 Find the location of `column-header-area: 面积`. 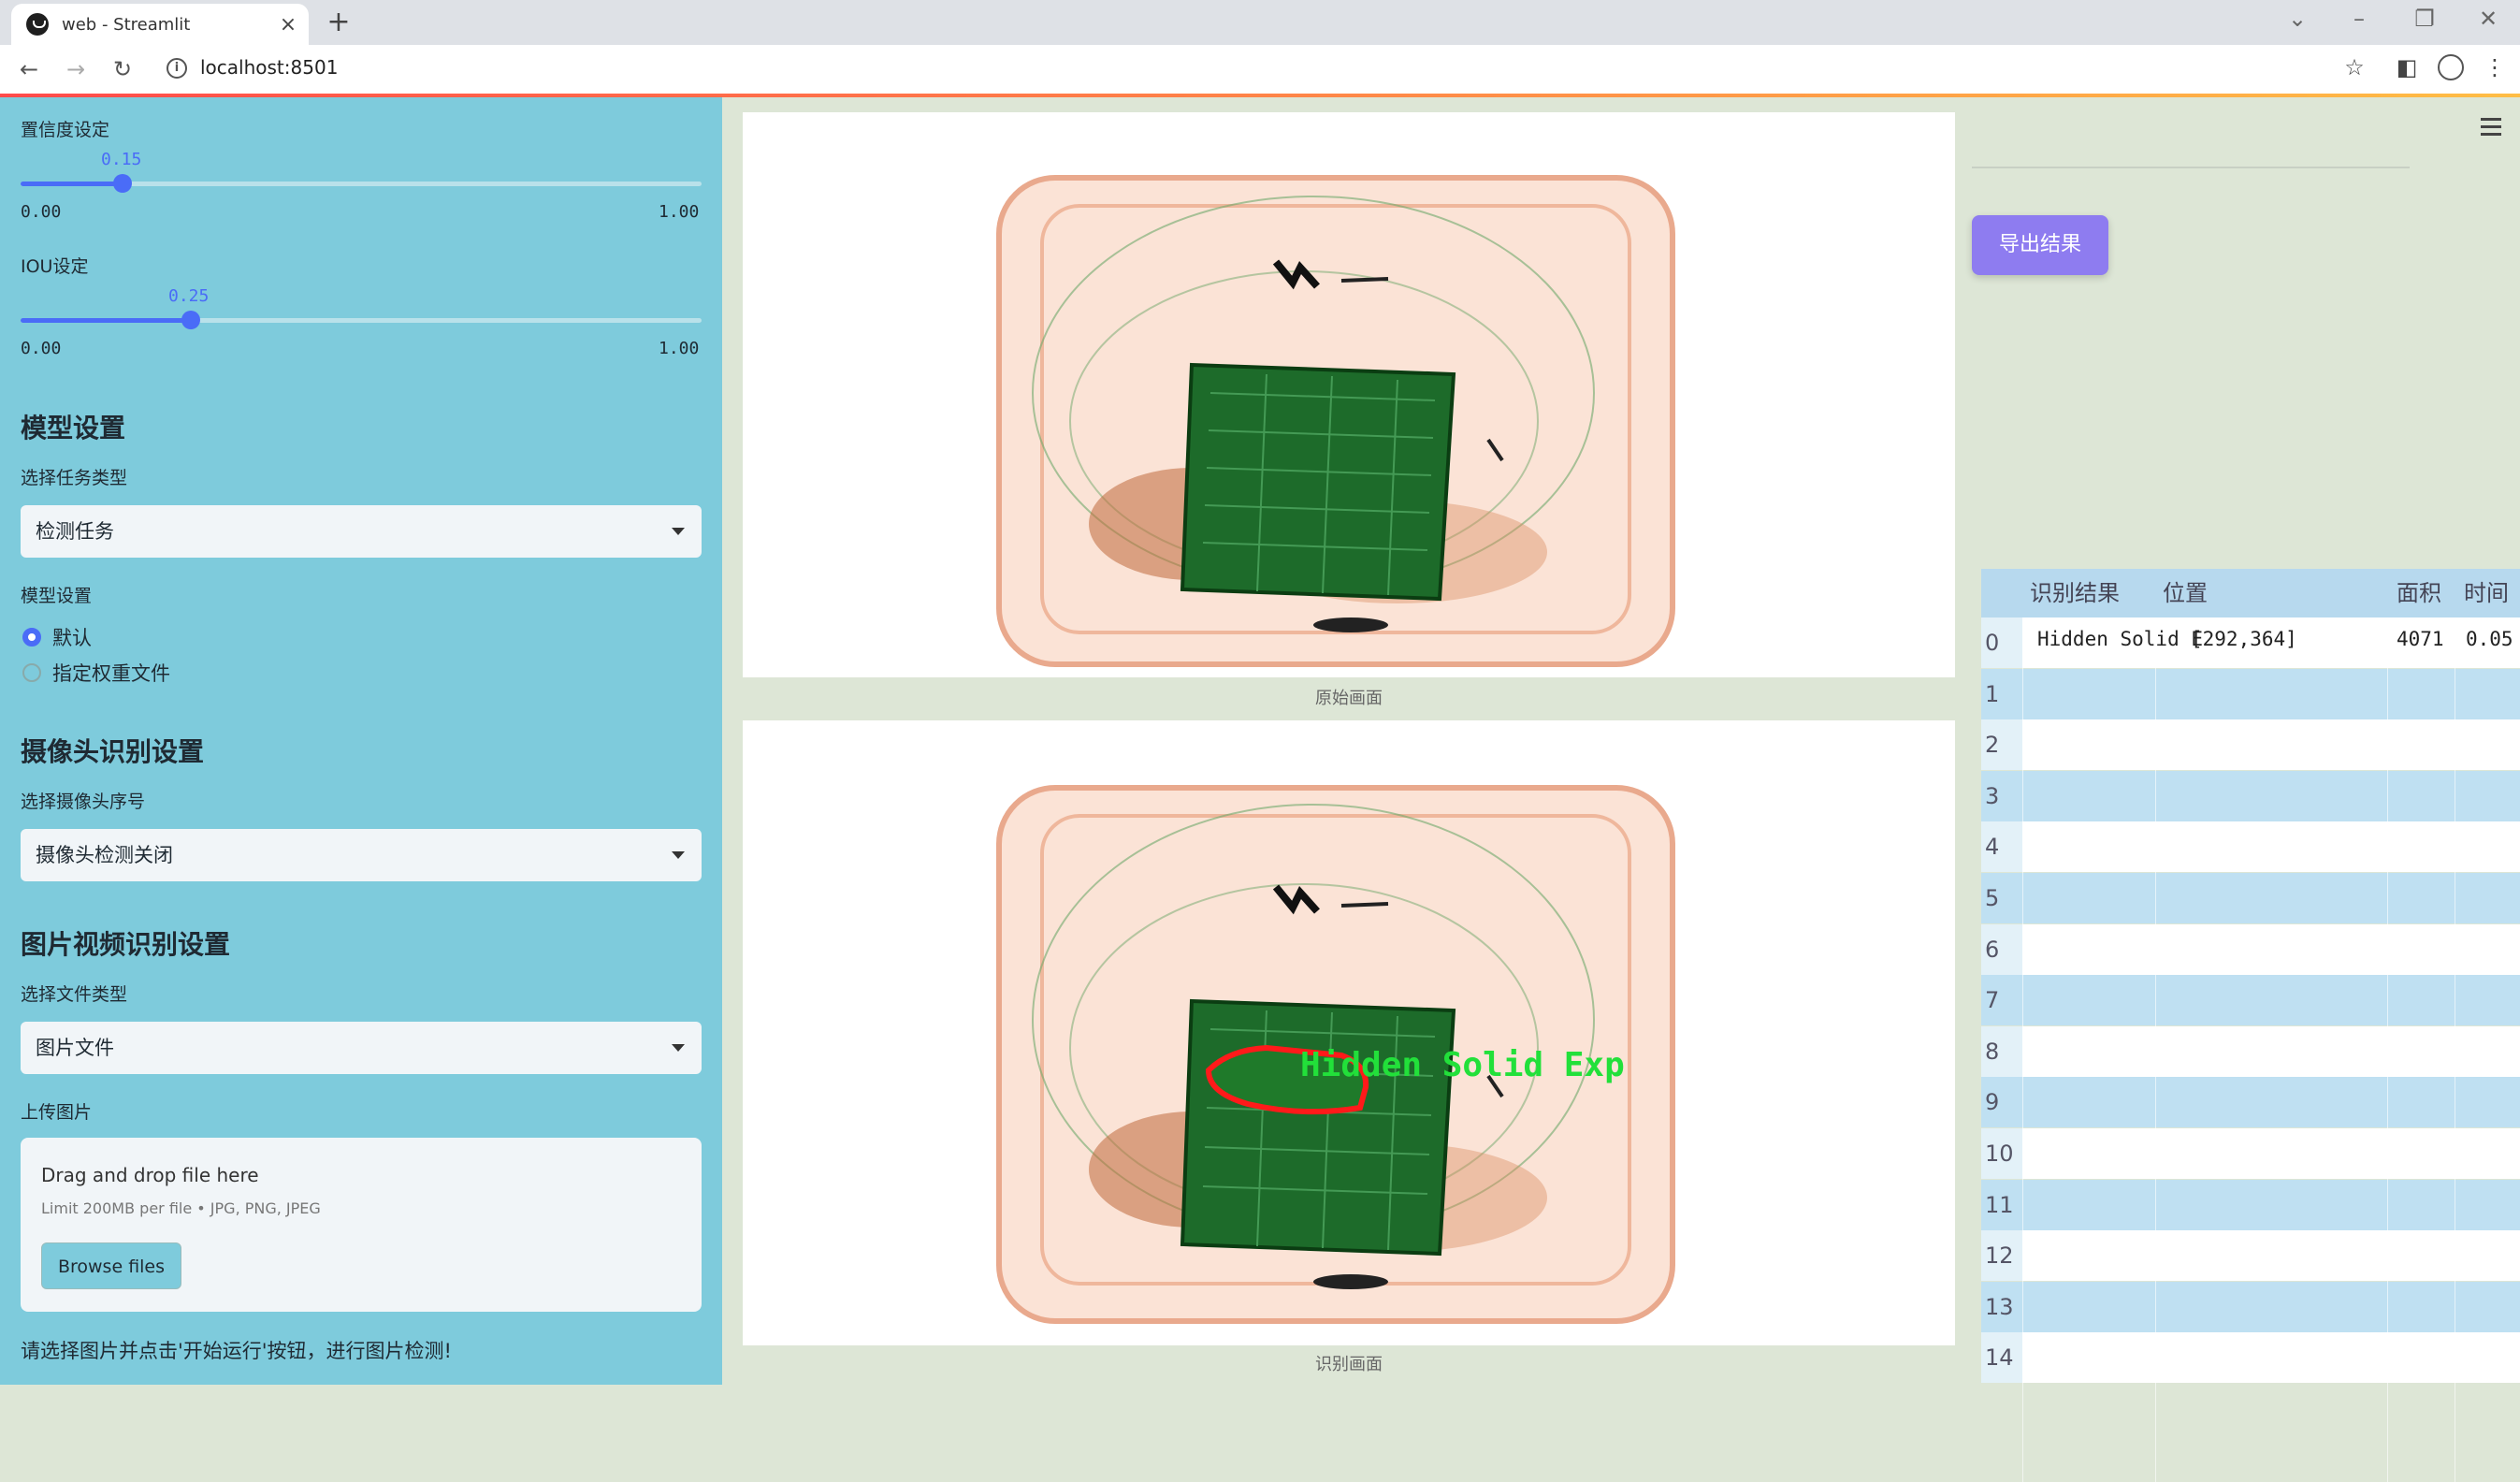

column-header-area: 面积 is located at coordinates (2419, 593).